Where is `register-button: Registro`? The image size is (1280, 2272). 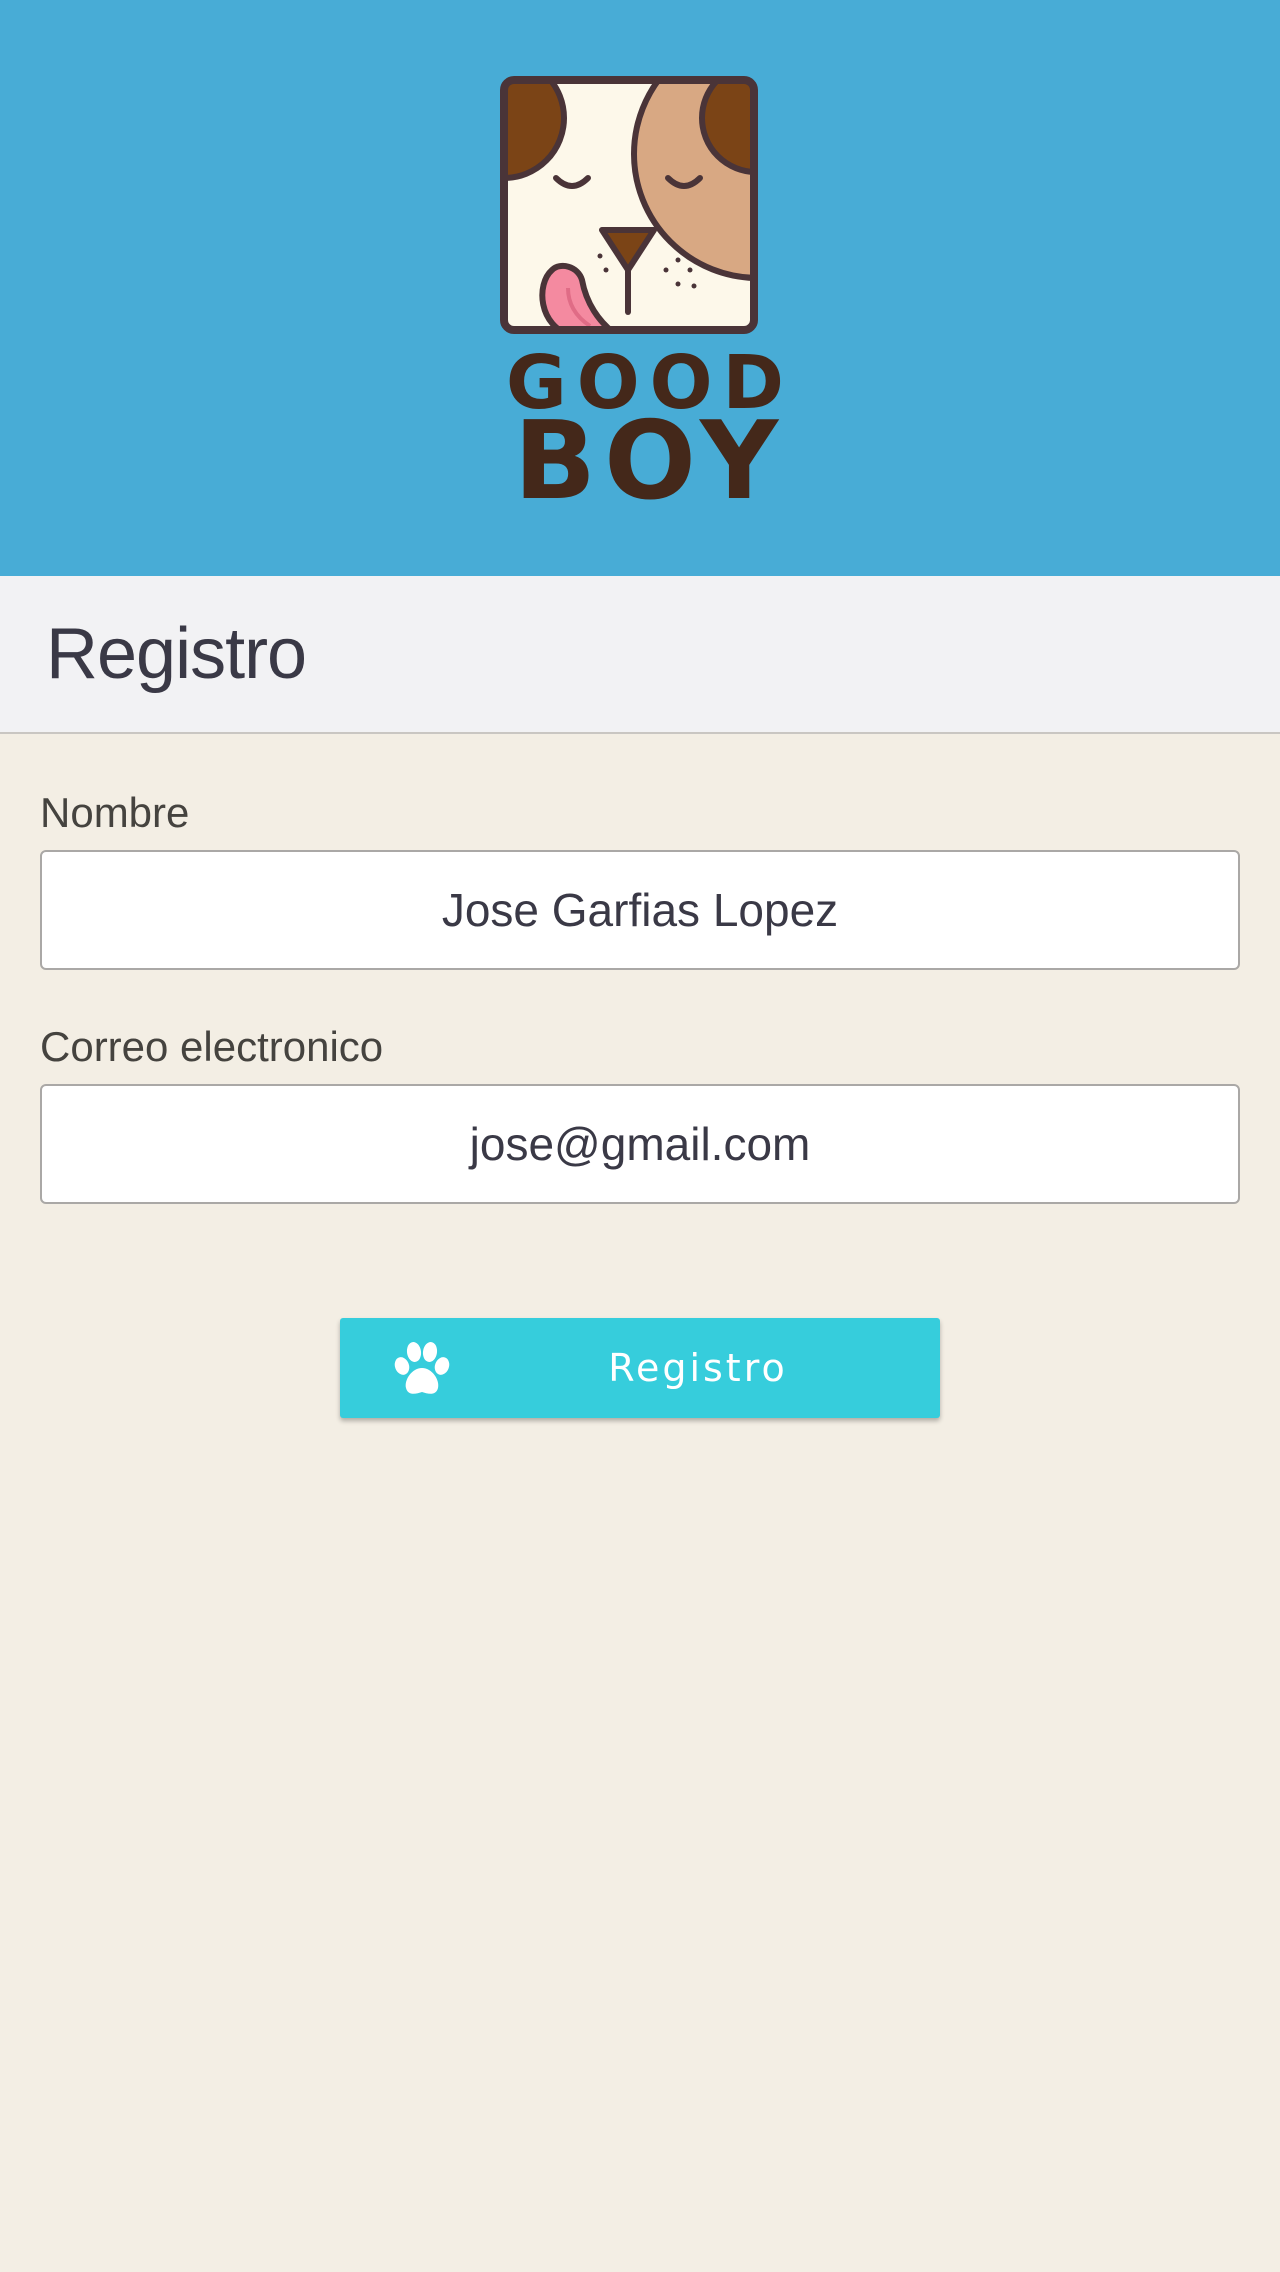
register-button: Registro is located at coordinates (640, 1368).